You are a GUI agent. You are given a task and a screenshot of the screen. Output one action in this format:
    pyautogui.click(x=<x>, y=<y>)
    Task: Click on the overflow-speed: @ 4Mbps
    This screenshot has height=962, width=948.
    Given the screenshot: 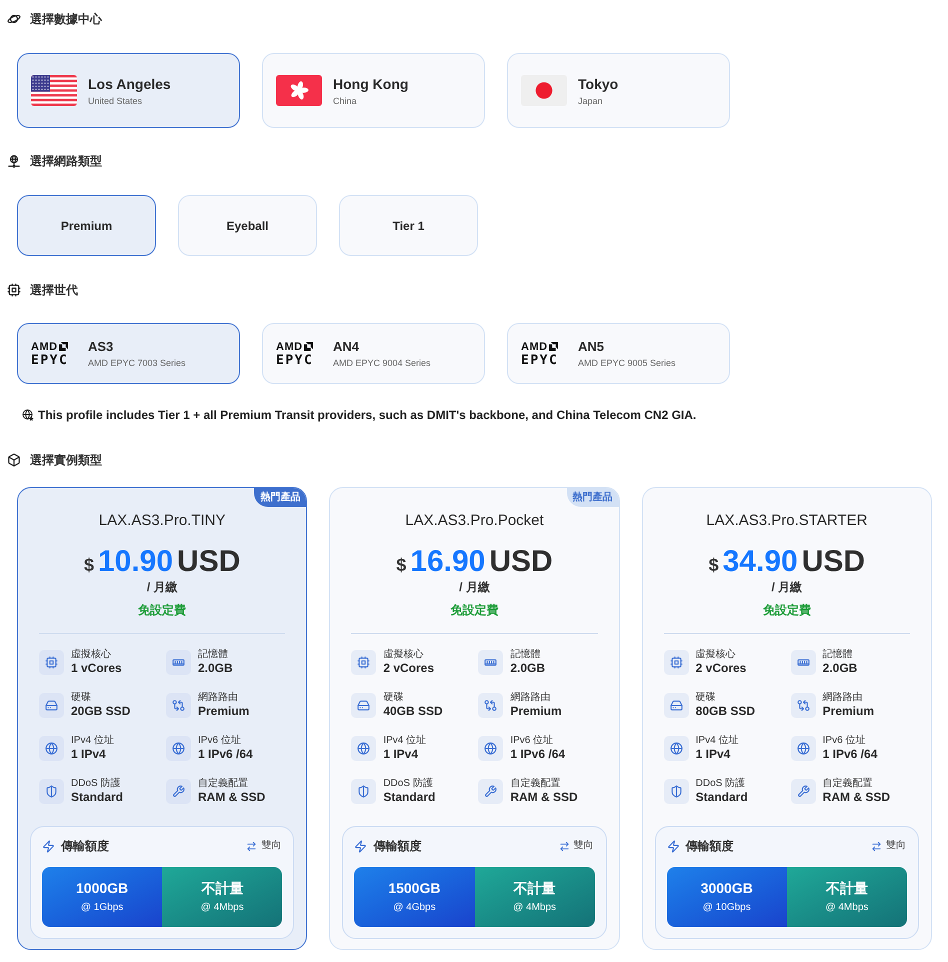 What is the action you would take?
    pyautogui.click(x=846, y=908)
    